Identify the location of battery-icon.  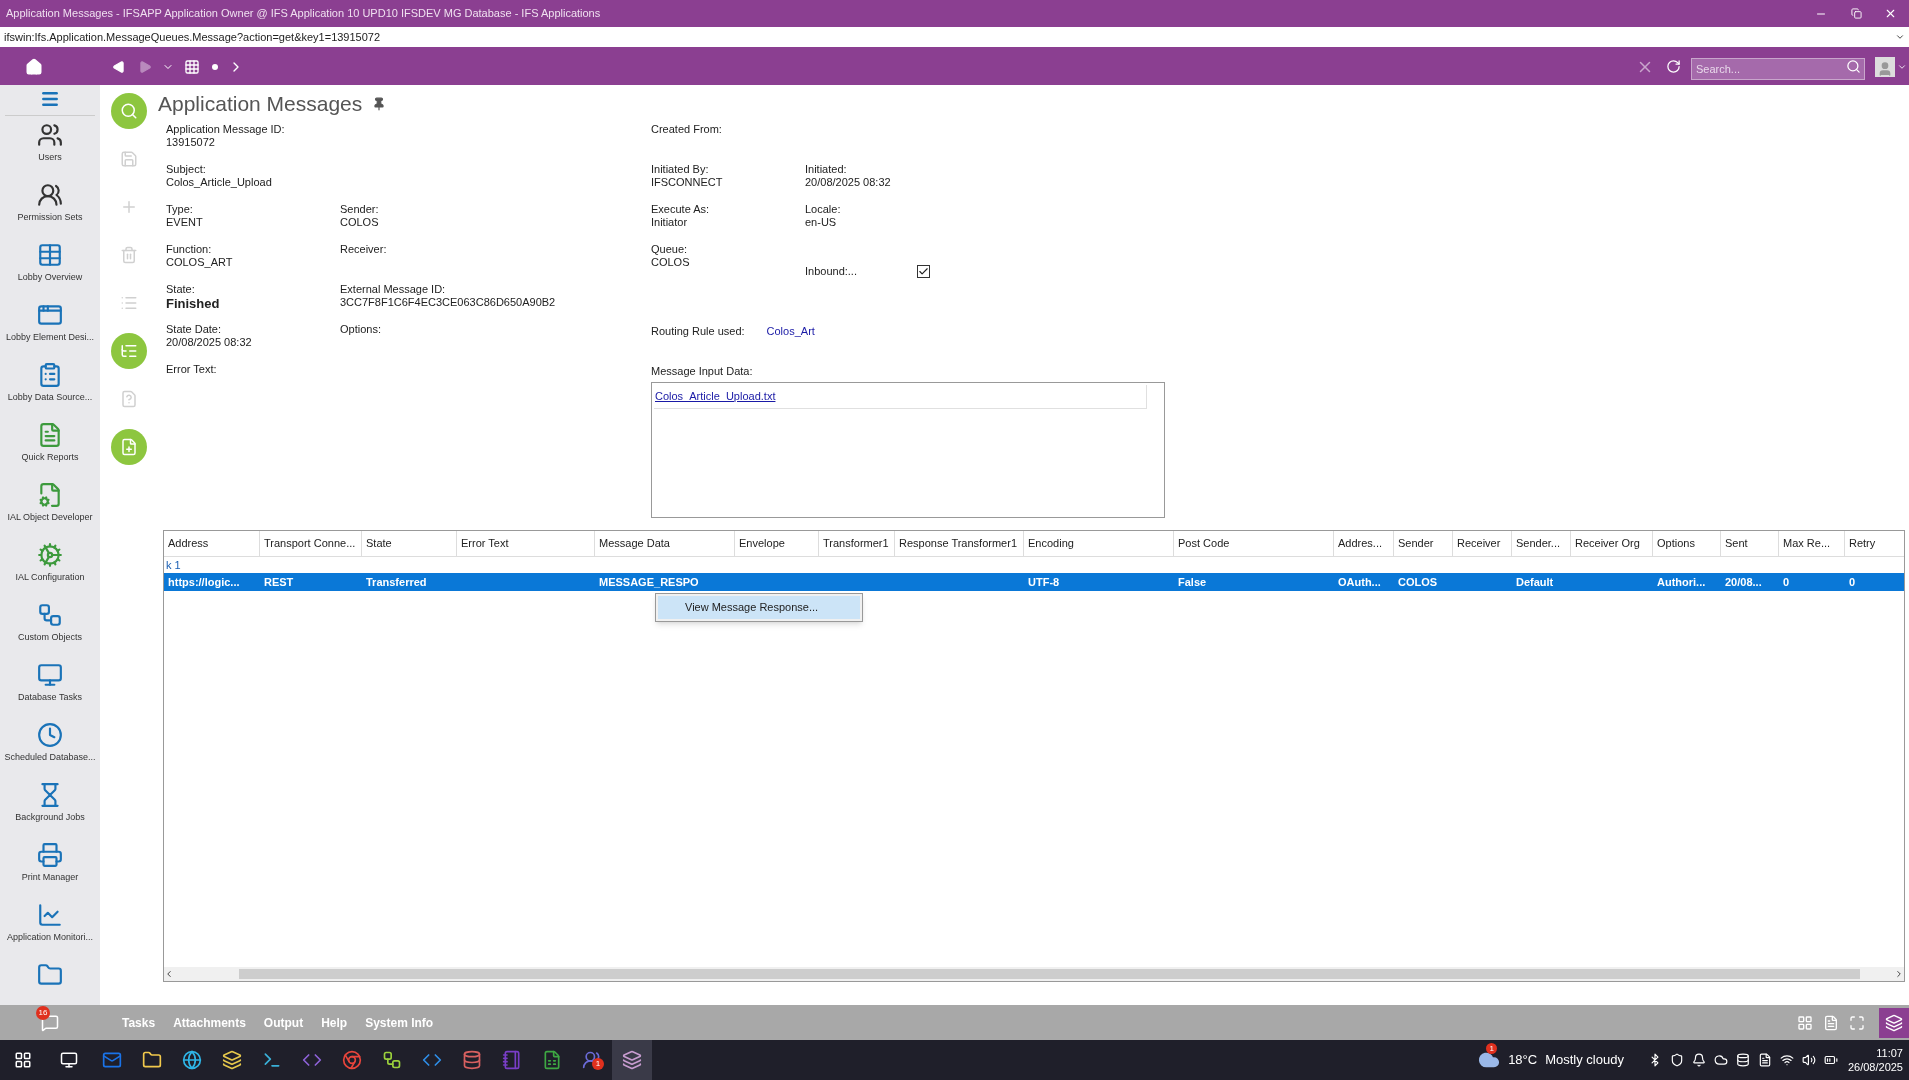
(1830, 1060).